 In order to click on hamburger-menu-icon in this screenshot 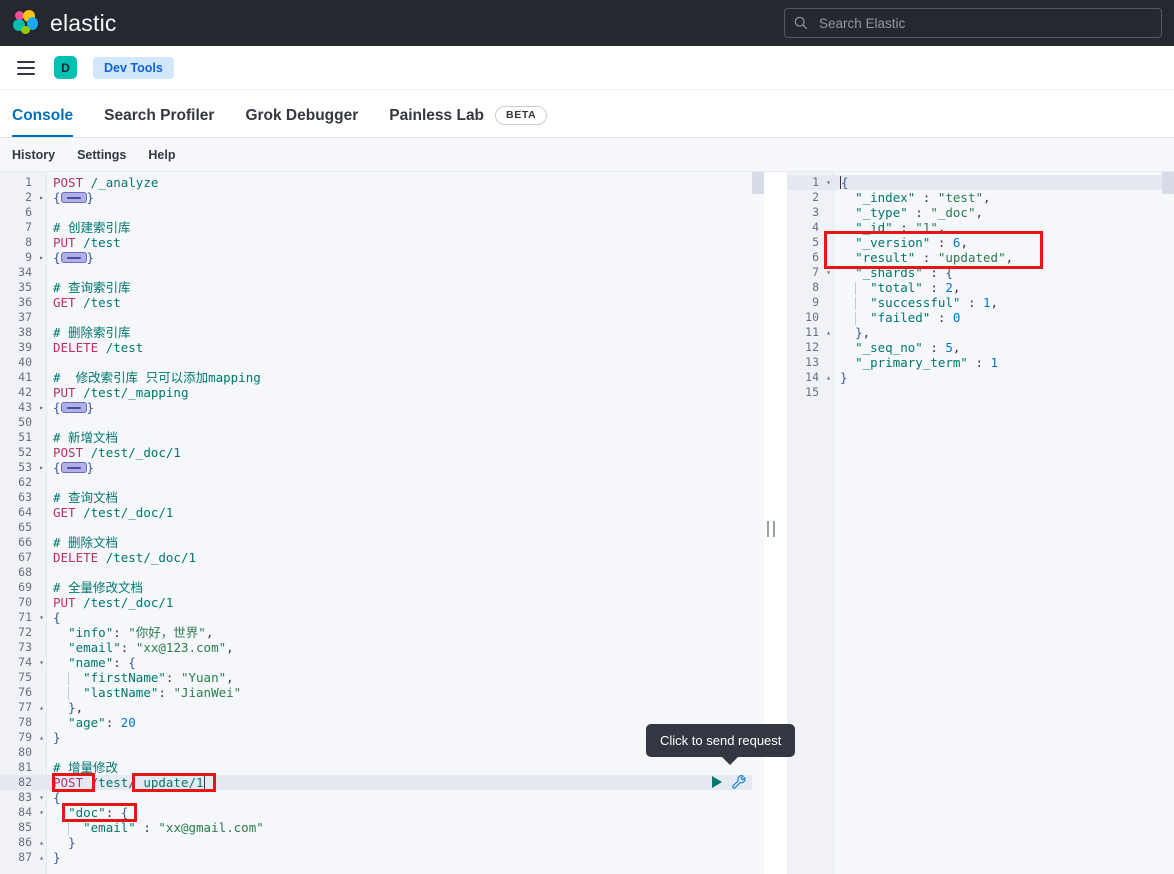, I will do `click(26, 67)`.